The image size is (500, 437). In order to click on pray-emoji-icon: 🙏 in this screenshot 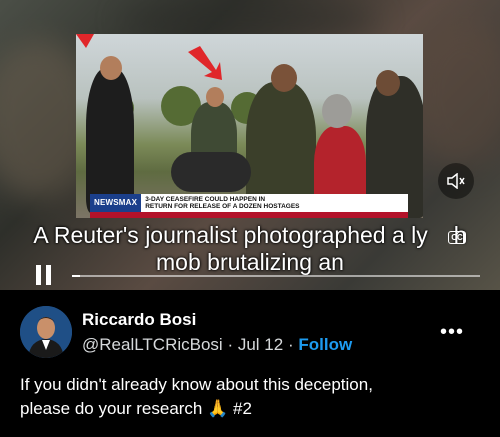, I will do `click(218, 408)`.